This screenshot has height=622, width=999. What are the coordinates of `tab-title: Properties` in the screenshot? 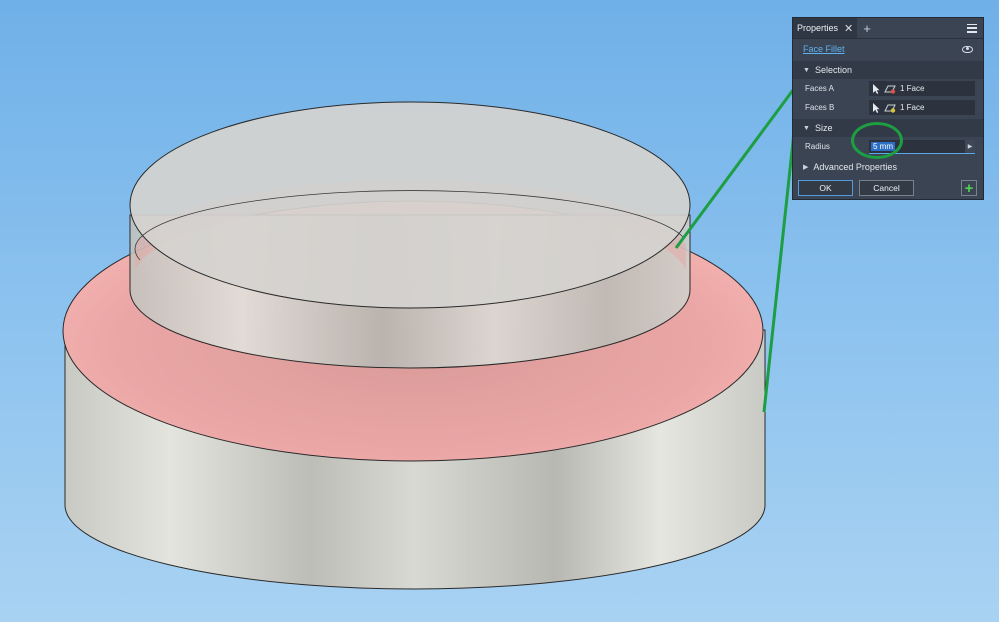 It's located at (818, 28).